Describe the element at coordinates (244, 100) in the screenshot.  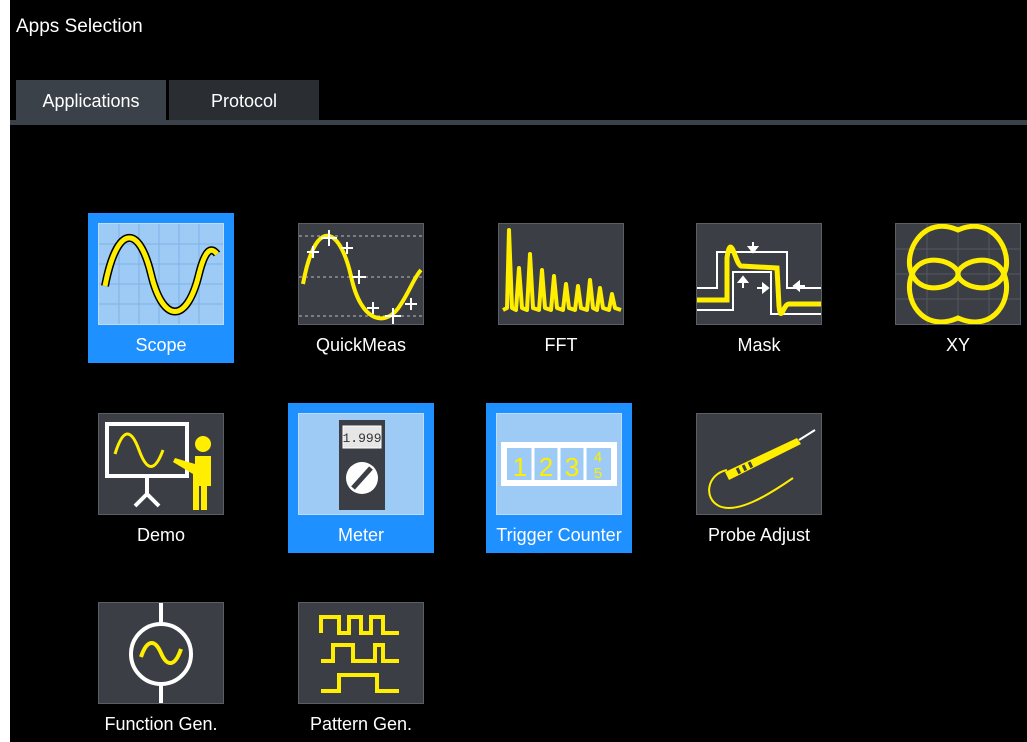
I see `tab-protocol: Protocol` at that location.